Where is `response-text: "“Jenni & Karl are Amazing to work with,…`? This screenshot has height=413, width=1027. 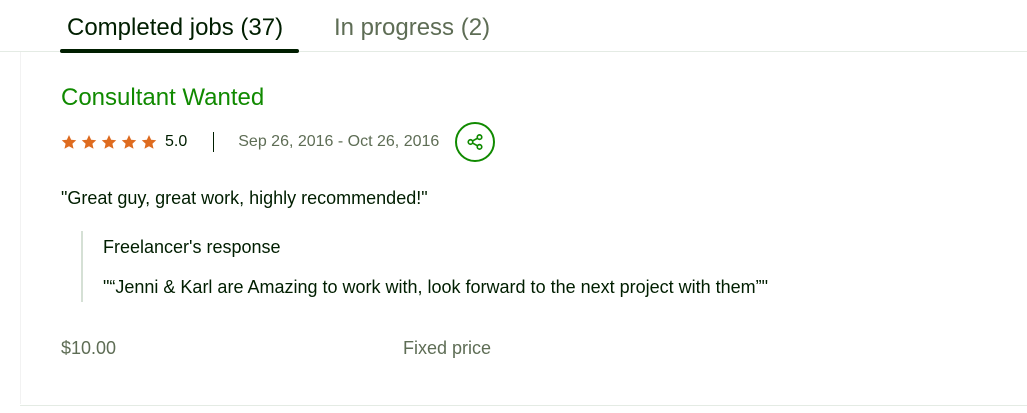 response-text: "“Jenni & Karl are Amazing to work with,… is located at coordinates (436, 287).